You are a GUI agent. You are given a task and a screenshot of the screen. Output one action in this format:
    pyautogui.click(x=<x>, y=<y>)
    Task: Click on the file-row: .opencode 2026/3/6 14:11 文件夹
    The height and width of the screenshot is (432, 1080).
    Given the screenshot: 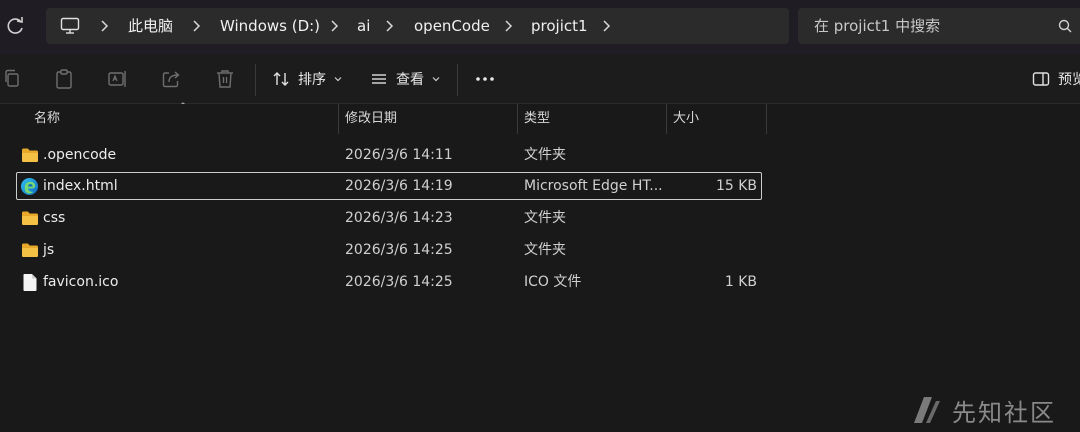 What is the action you would take?
    pyautogui.click(x=389, y=155)
    